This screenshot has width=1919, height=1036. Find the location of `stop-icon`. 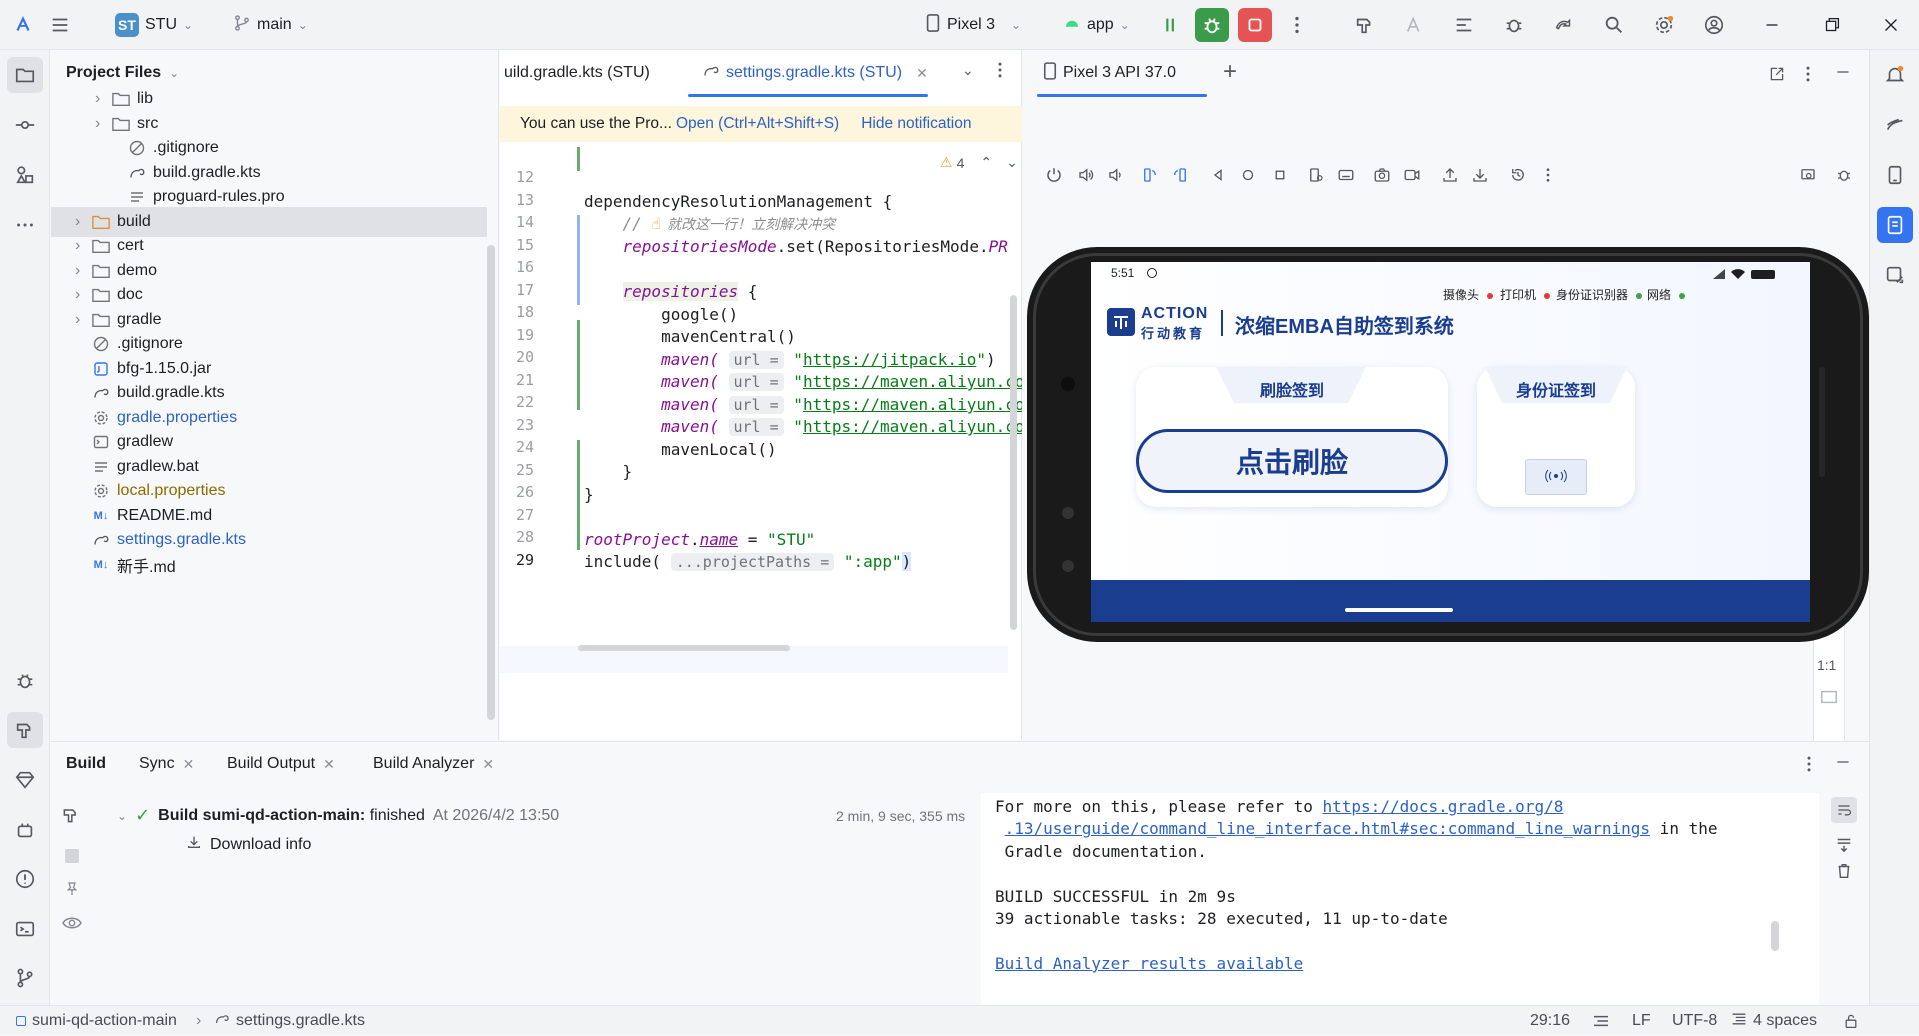

stop-icon is located at coordinates (1255, 25).